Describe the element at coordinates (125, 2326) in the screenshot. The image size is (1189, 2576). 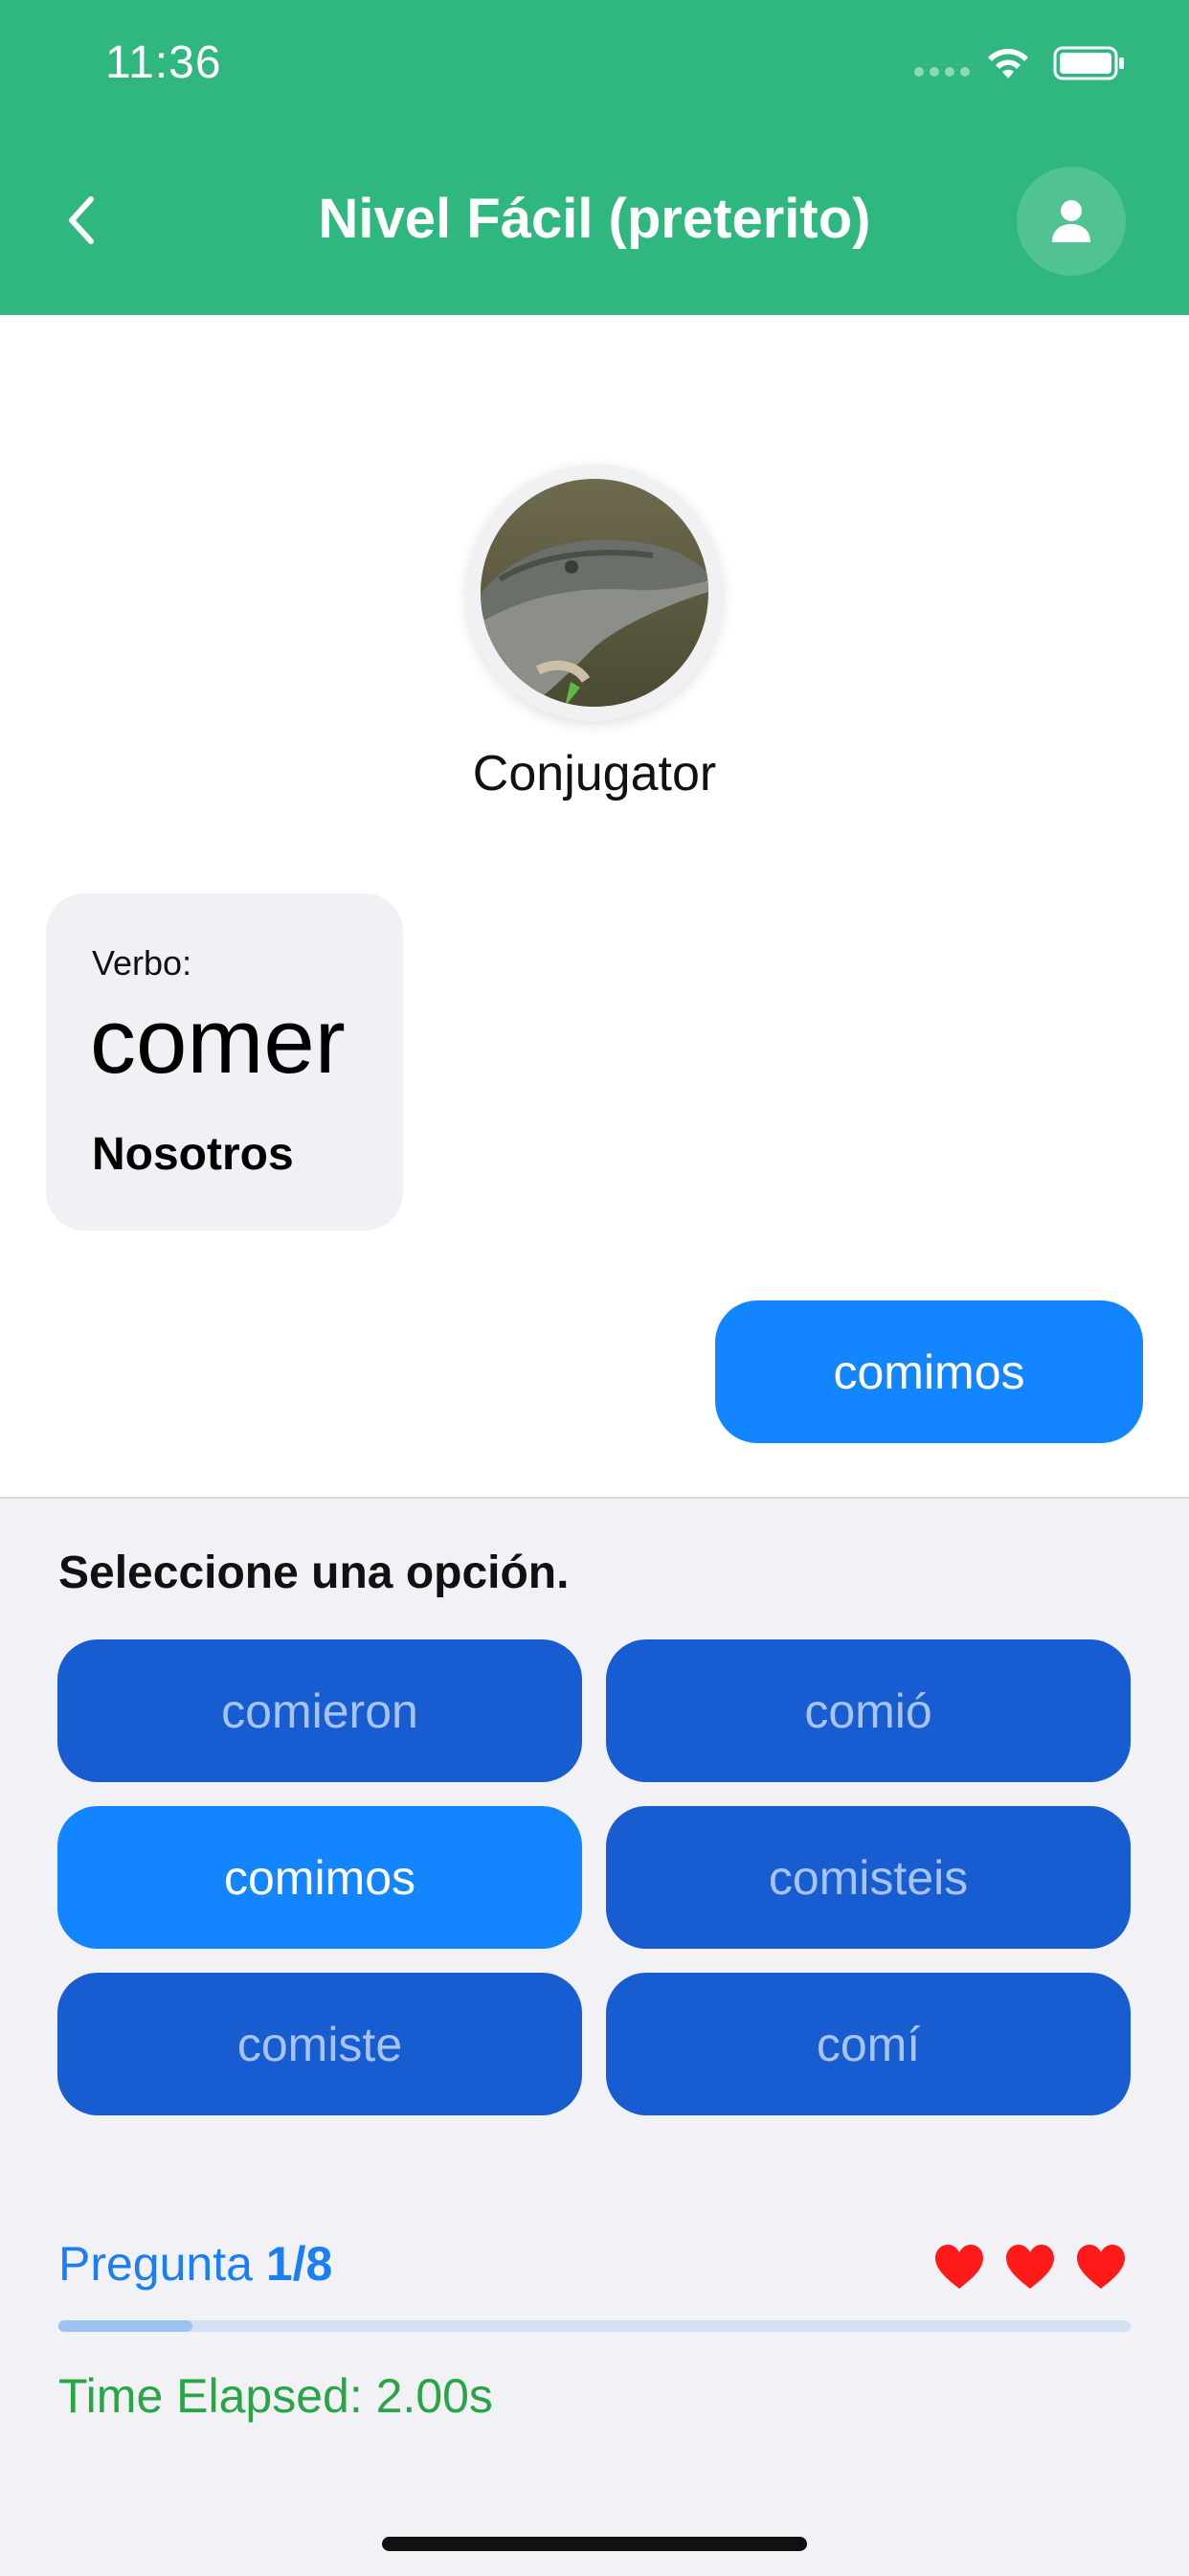
I see `progress-fill` at that location.